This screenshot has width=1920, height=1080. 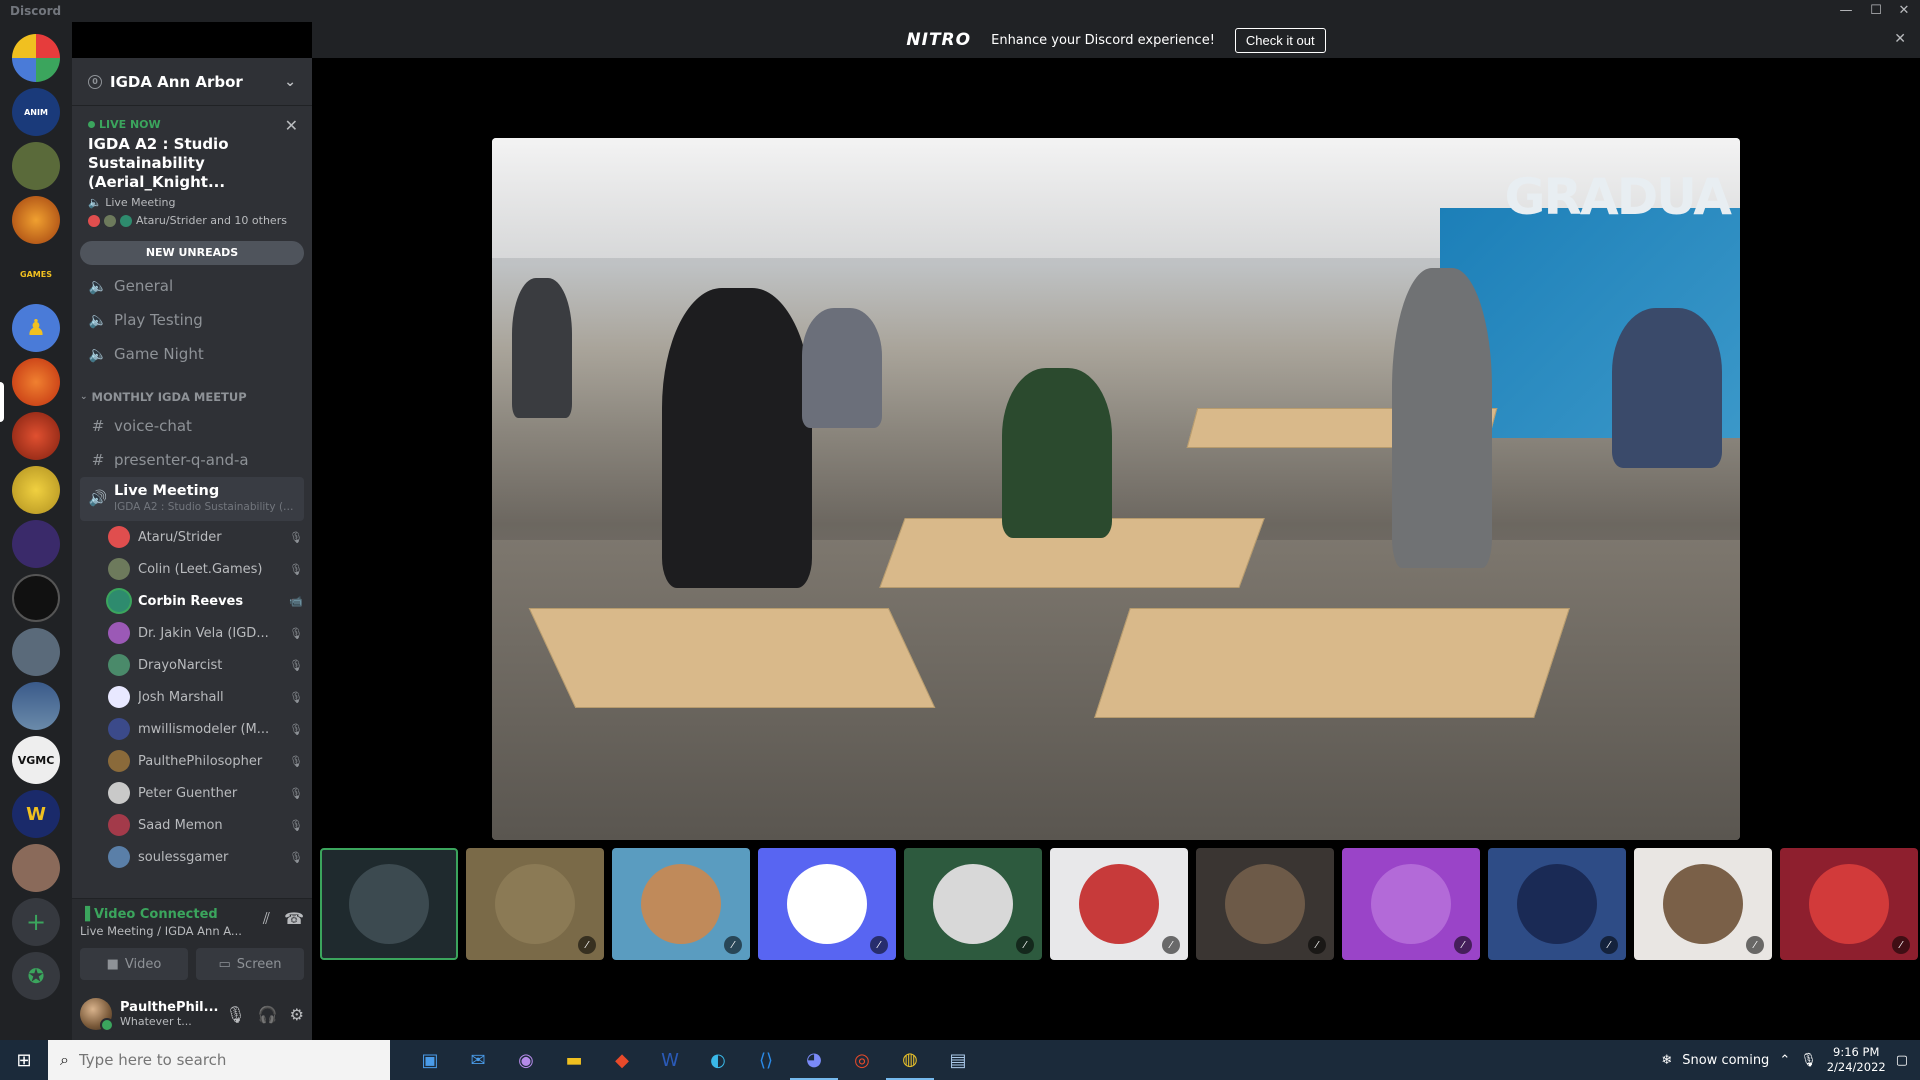 What do you see at coordinates (192, 397) in the screenshot?
I see `category-header: ⌄ MONTHLY IGDA MEETUP` at bounding box center [192, 397].